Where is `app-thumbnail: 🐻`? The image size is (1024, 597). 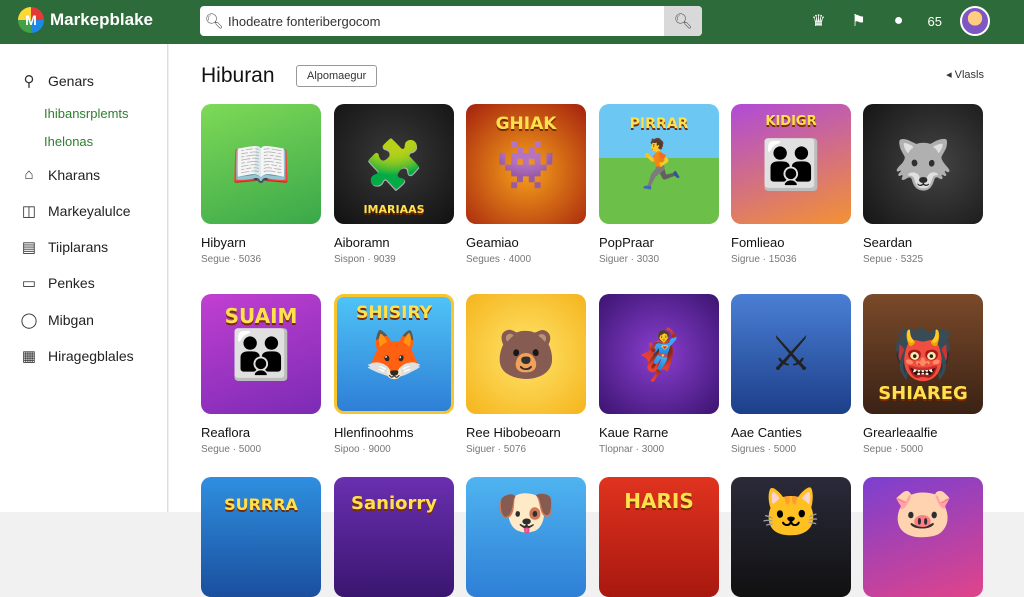
app-thumbnail: 🐻 is located at coordinates (526, 354).